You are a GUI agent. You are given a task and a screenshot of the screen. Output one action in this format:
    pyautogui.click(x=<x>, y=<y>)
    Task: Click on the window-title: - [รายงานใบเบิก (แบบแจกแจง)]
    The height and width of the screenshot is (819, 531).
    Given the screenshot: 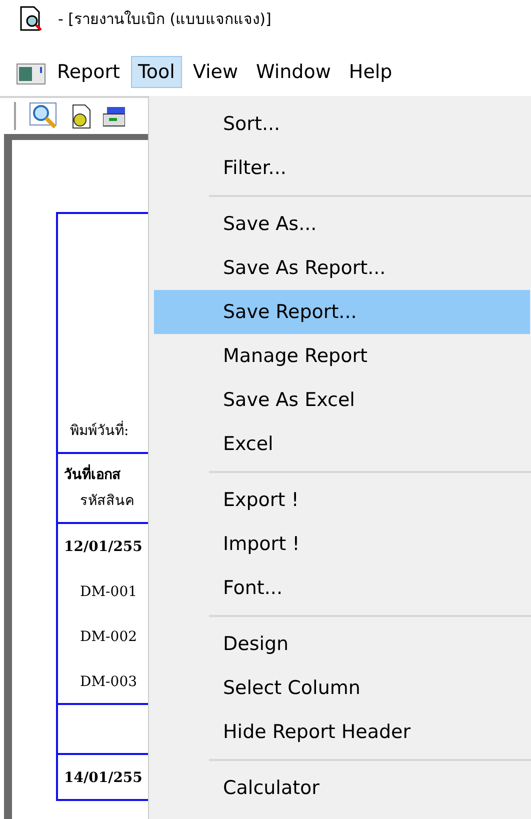 What is the action you would take?
    pyautogui.click(x=165, y=19)
    